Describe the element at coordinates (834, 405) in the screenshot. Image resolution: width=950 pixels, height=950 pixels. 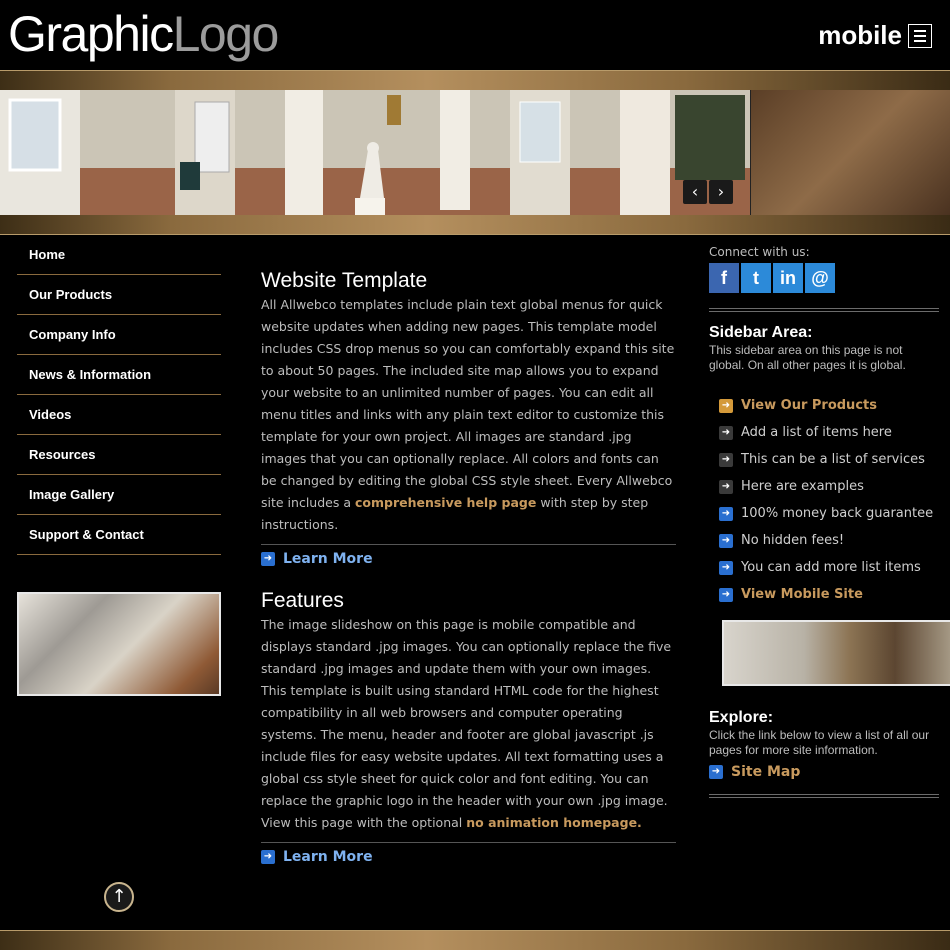
I see `list-item: ➜ View Our Products` at that location.